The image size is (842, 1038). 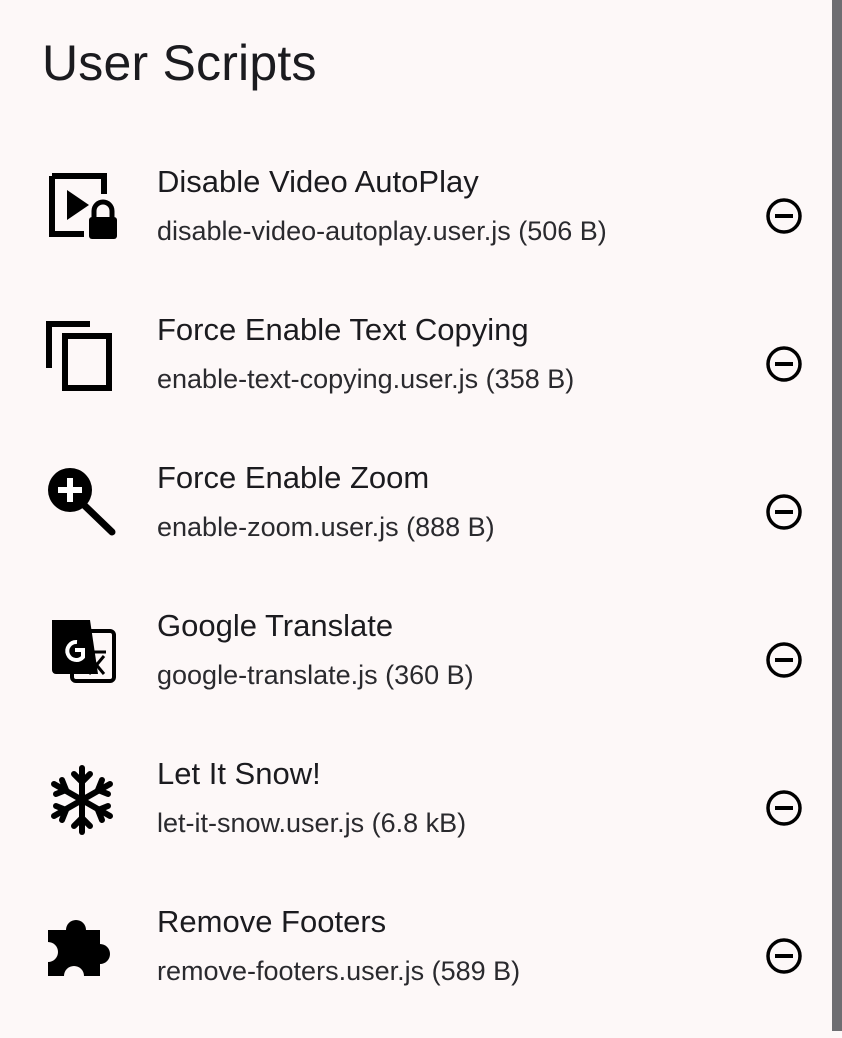 I want to click on scrollbar-edge, so click(x=837, y=515).